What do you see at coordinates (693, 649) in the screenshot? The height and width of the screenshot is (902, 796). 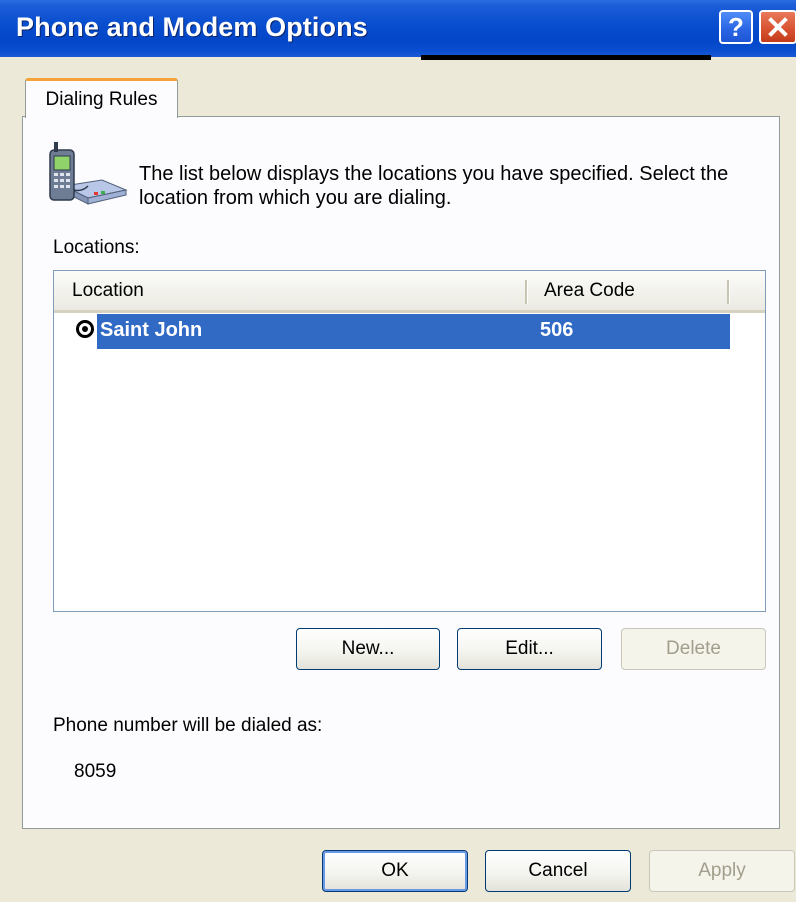 I see `delete-button: Delete` at bounding box center [693, 649].